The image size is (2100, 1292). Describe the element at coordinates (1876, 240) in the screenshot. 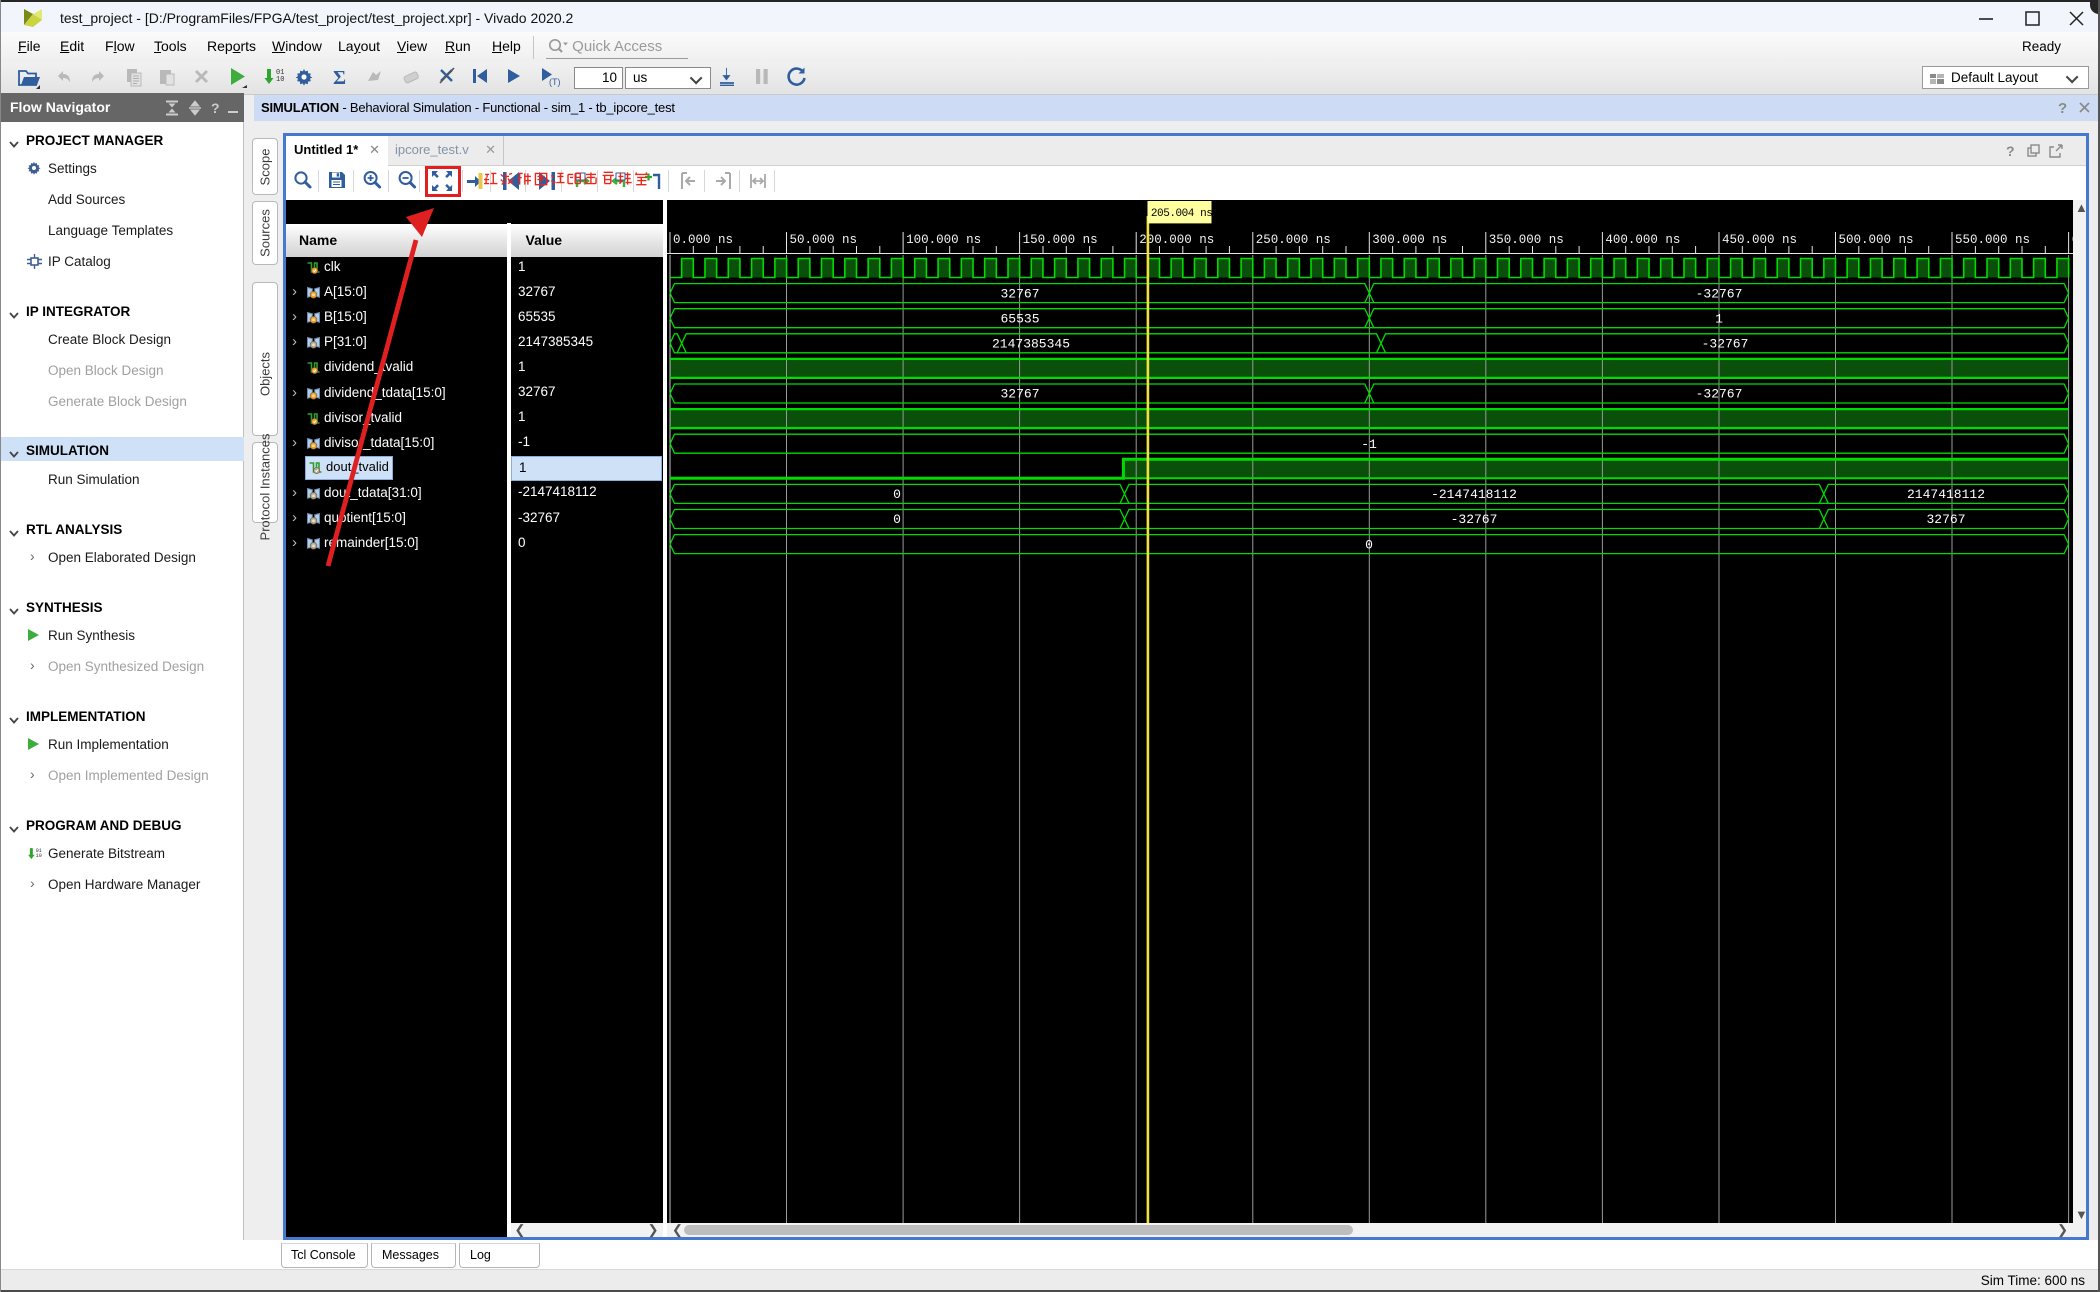

I see `svg-text: 500.000 ns` at that location.